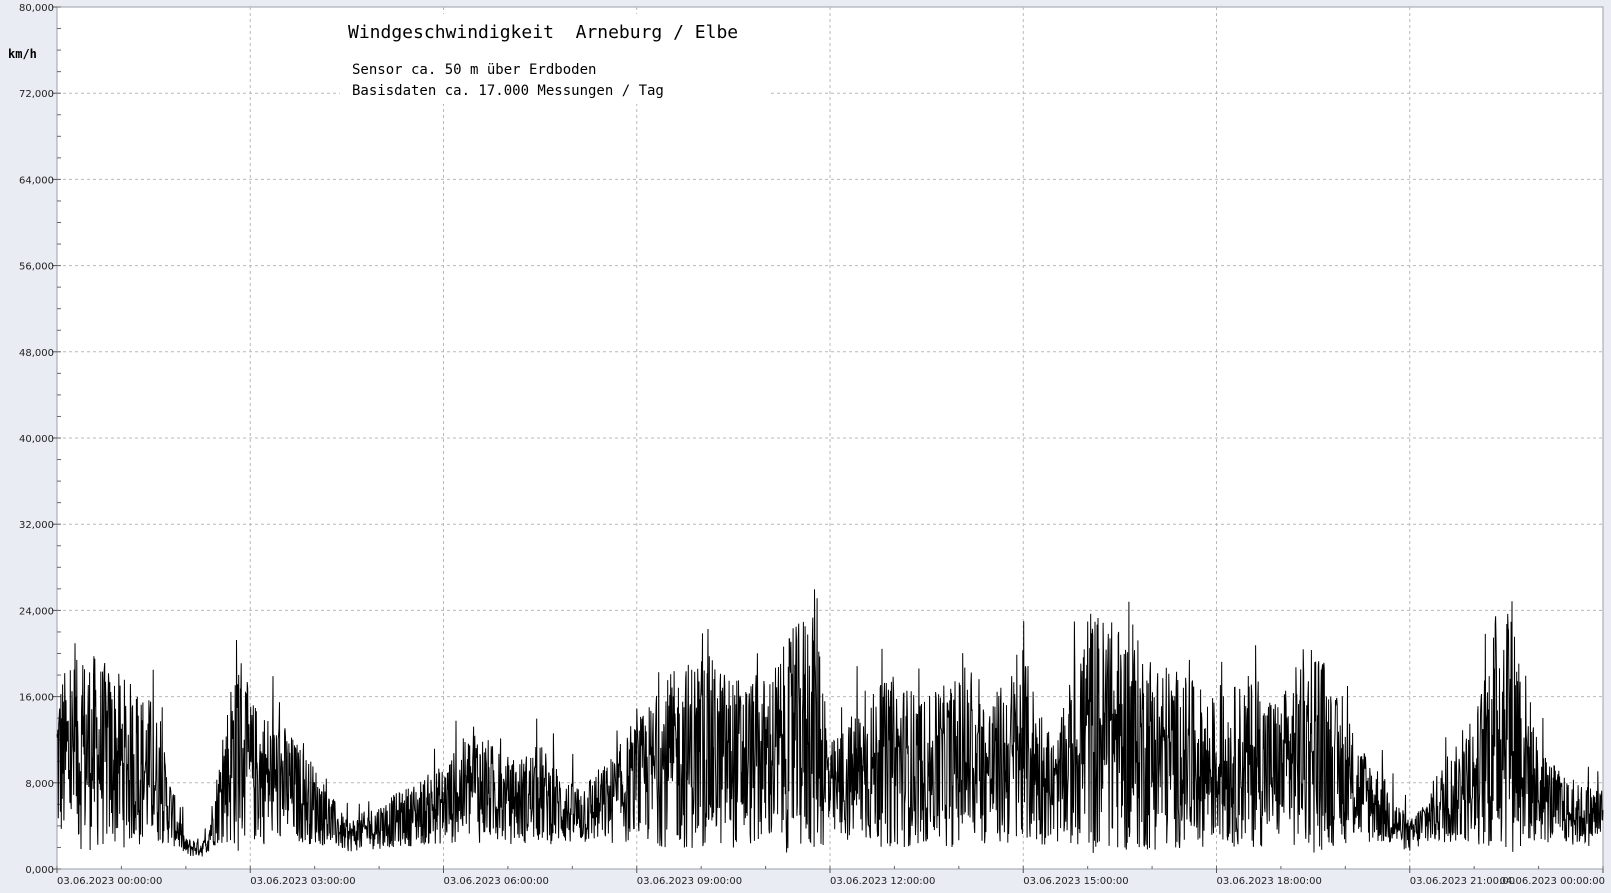  I want to click on y-tick-label: 32,000, so click(36, 525).